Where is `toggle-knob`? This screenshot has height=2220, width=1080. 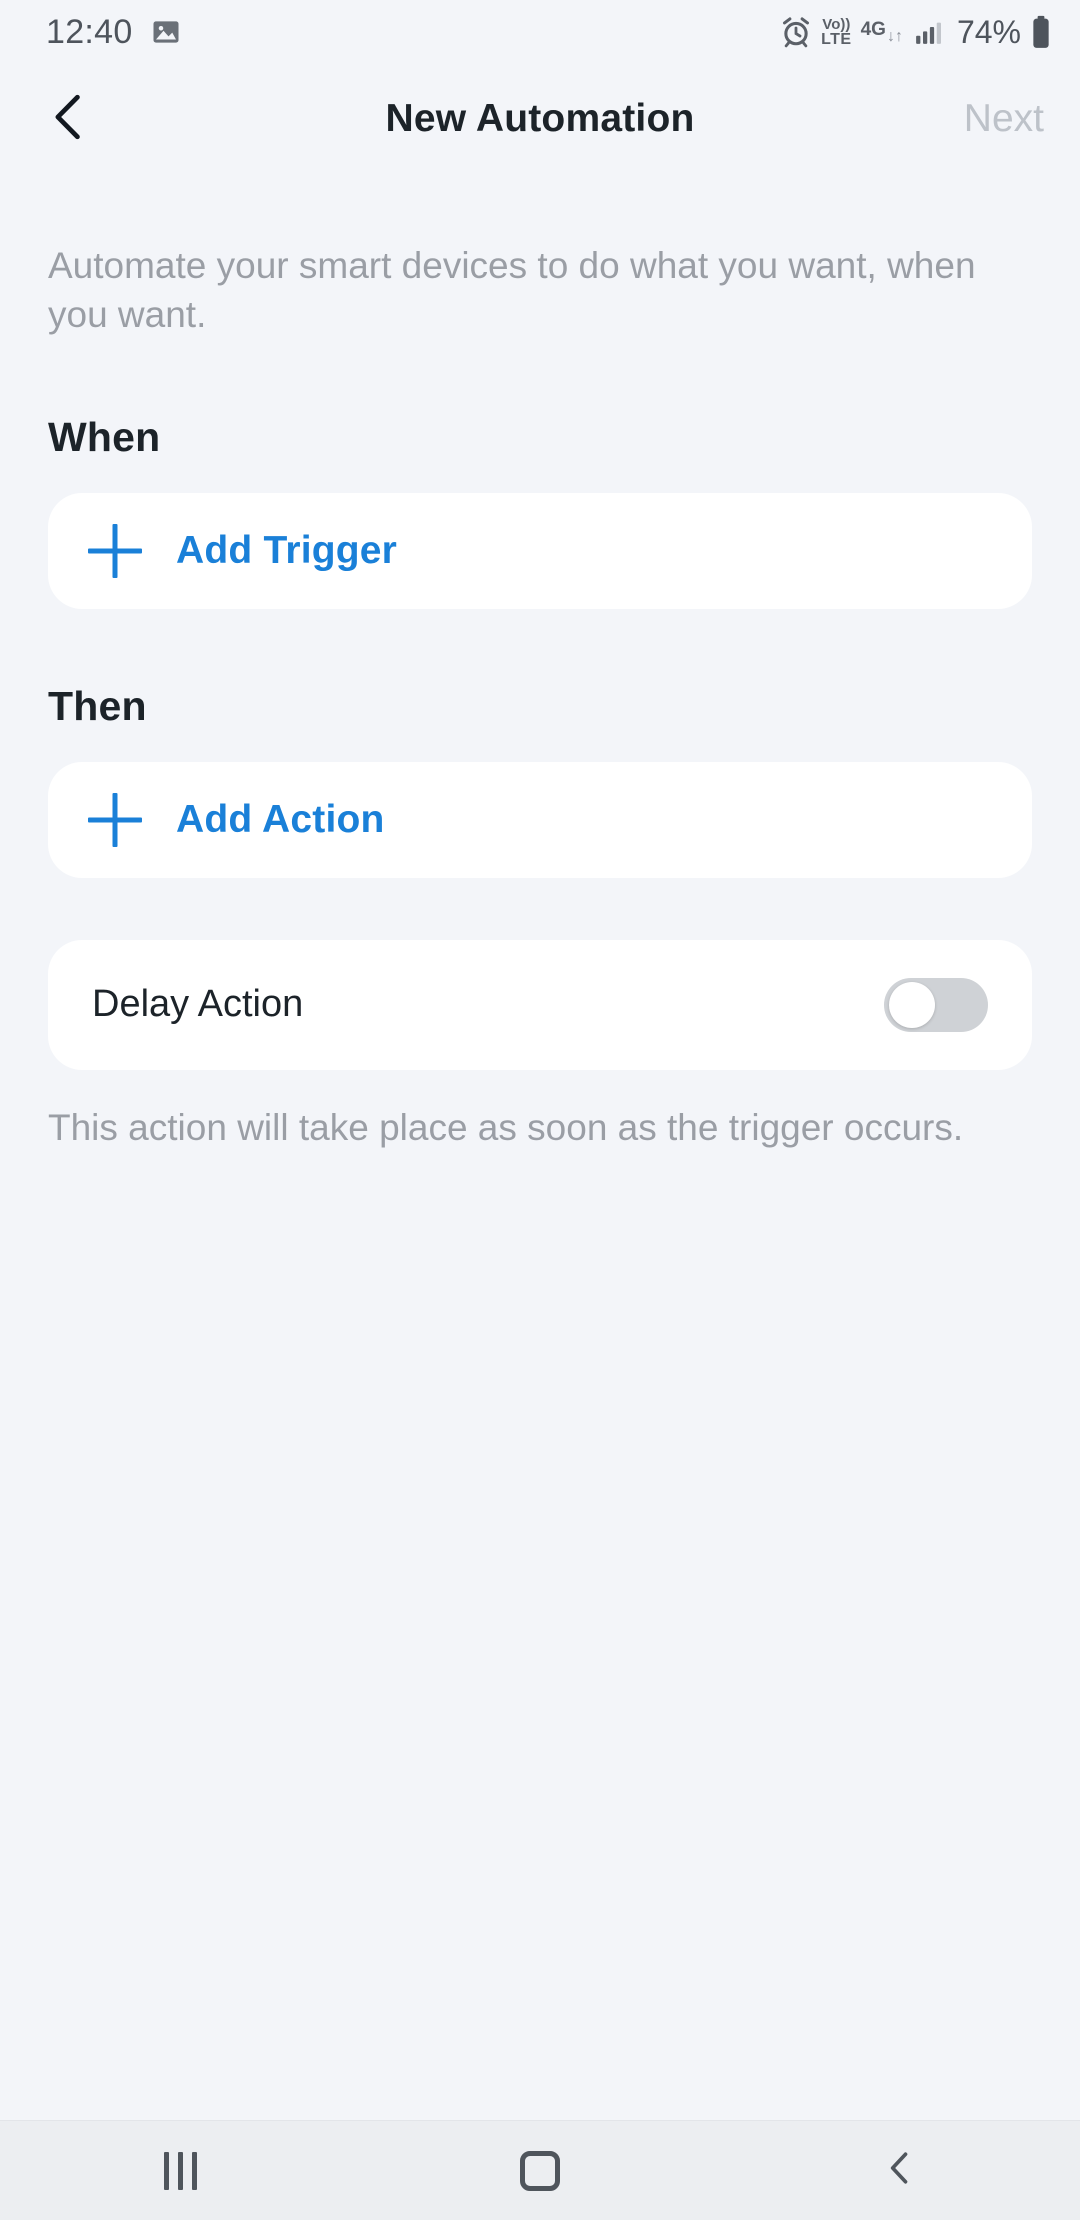
toggle-knob is located at coordinates (912, 1004).